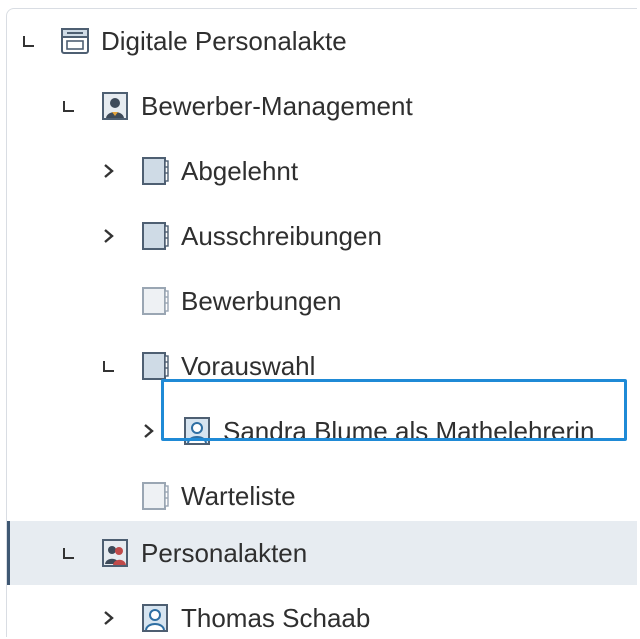  What do you see at coordinates (322, 553) in the screenshot?
I see `tree-item-personalakten: Personalakten` at bounding box center [322, 553].